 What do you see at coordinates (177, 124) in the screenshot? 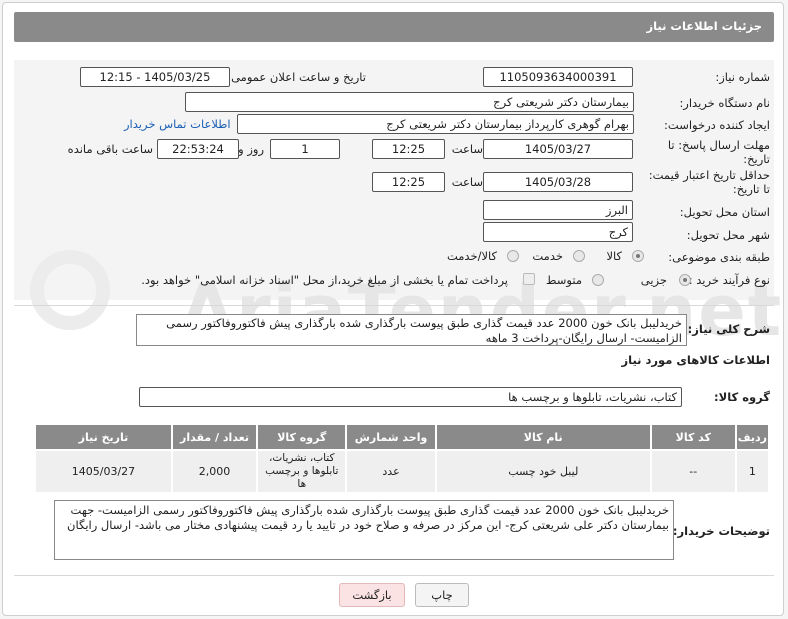
I see `contact-info-link: اطلاعات تماس خریدار` at bounding box center [177, 124].